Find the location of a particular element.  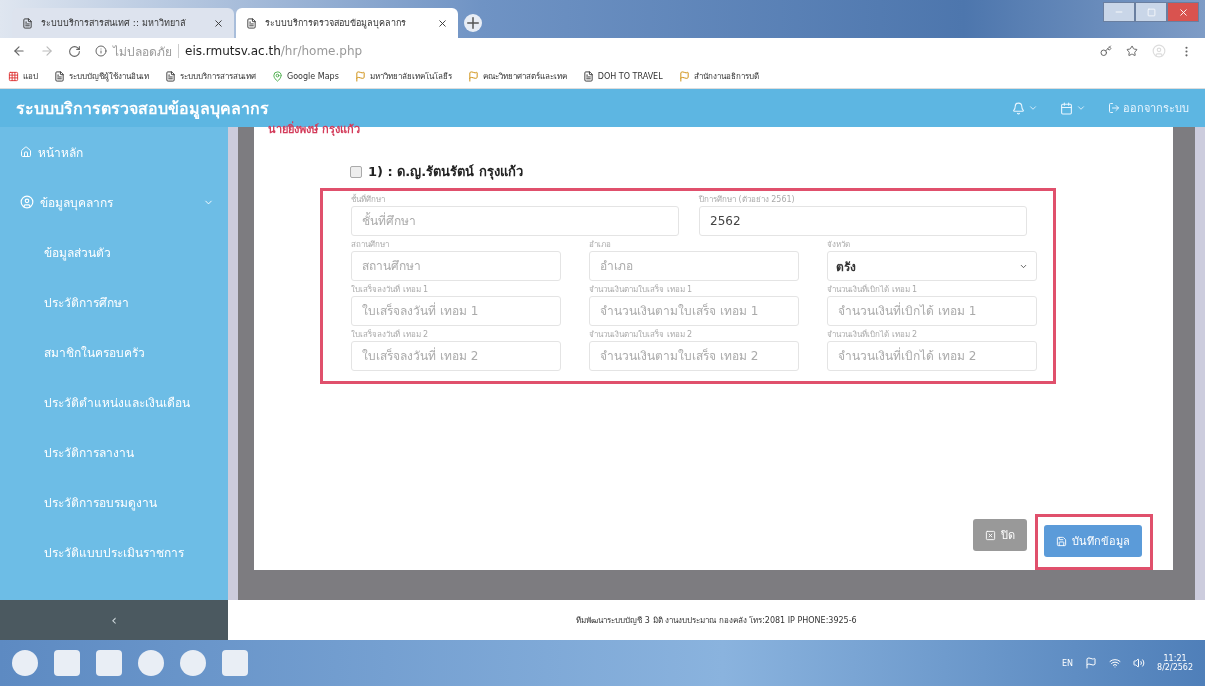

home-icon is located at coordinates (26, 152).